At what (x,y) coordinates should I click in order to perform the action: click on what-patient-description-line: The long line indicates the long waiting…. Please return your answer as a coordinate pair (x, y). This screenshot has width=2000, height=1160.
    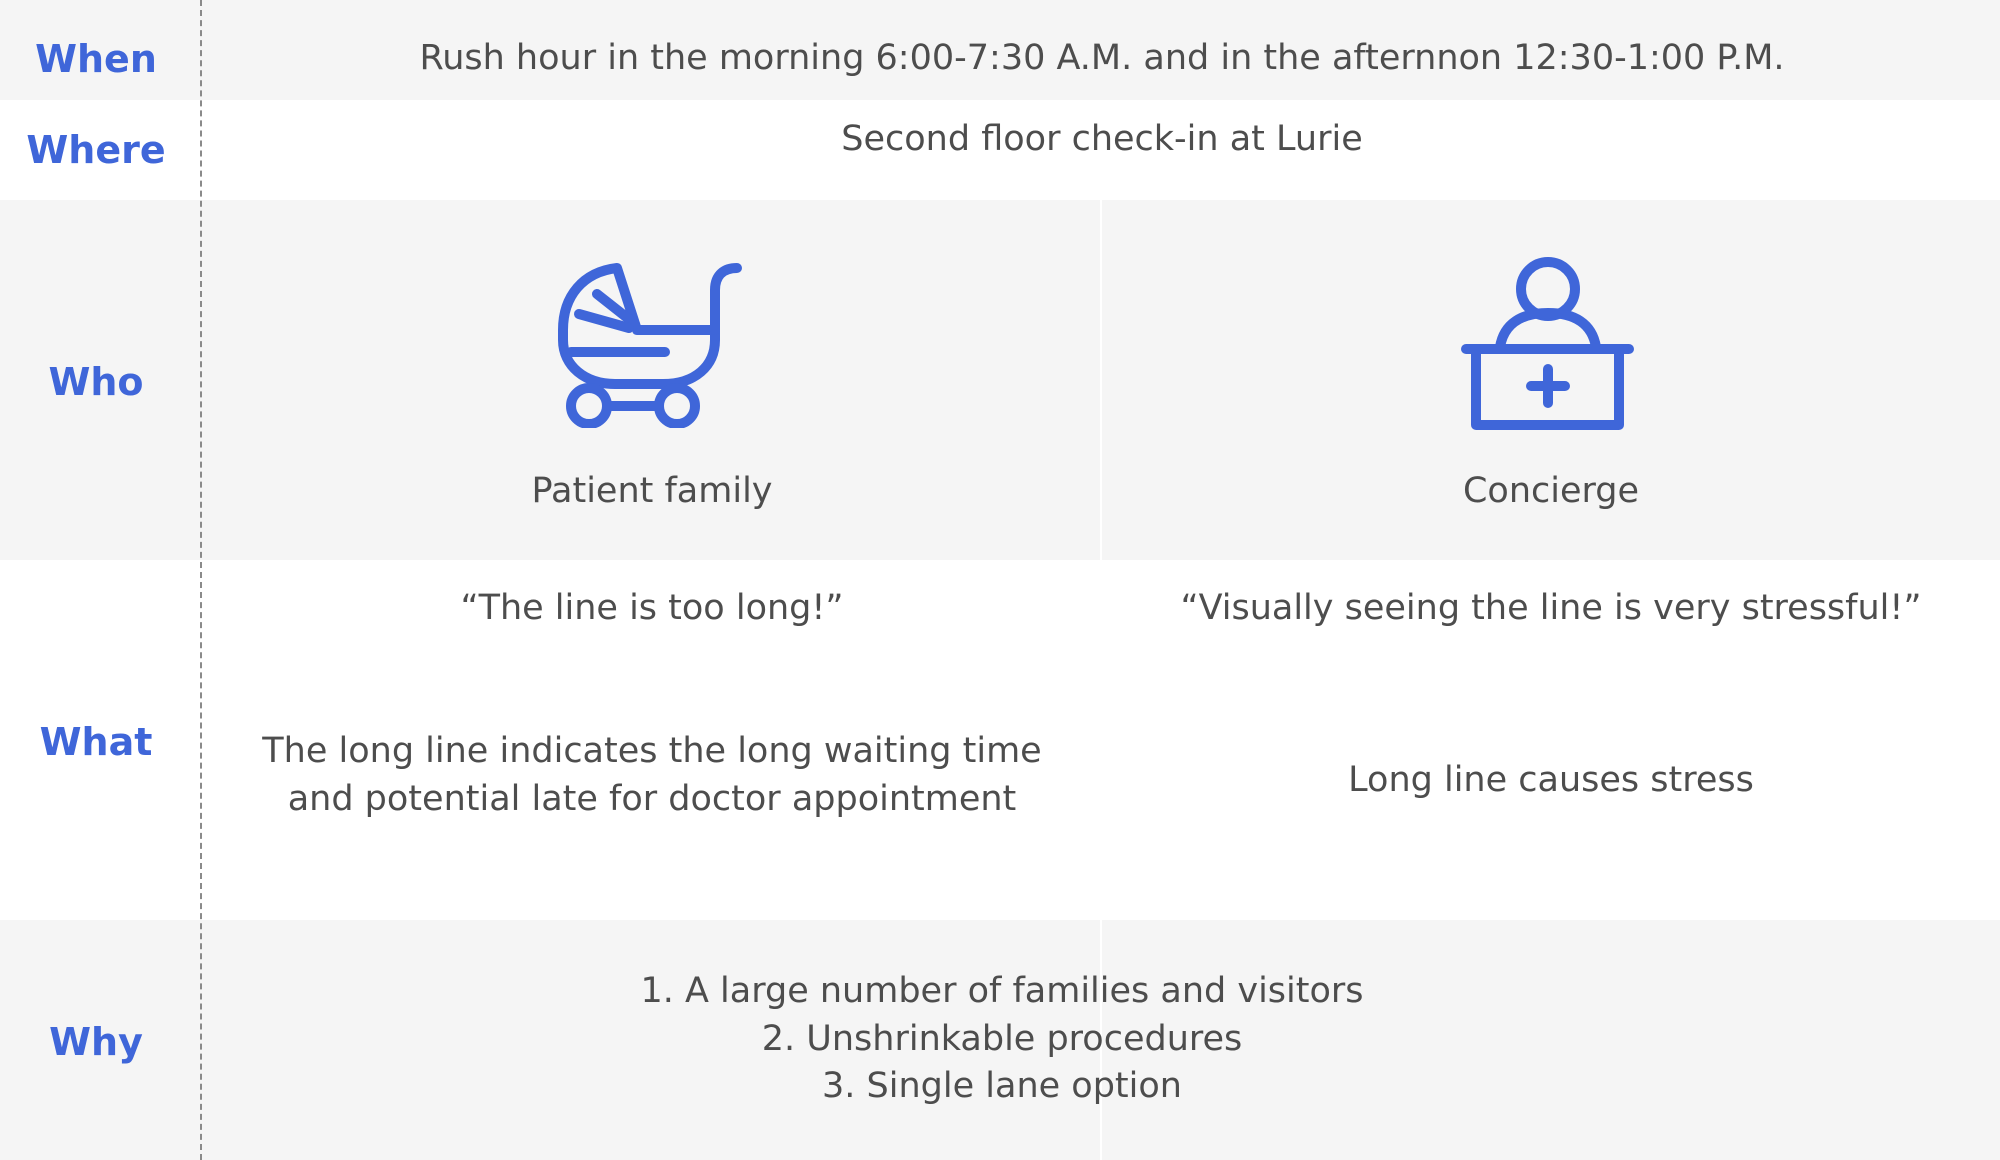
    Looking at the image, I should click on (652, 751).